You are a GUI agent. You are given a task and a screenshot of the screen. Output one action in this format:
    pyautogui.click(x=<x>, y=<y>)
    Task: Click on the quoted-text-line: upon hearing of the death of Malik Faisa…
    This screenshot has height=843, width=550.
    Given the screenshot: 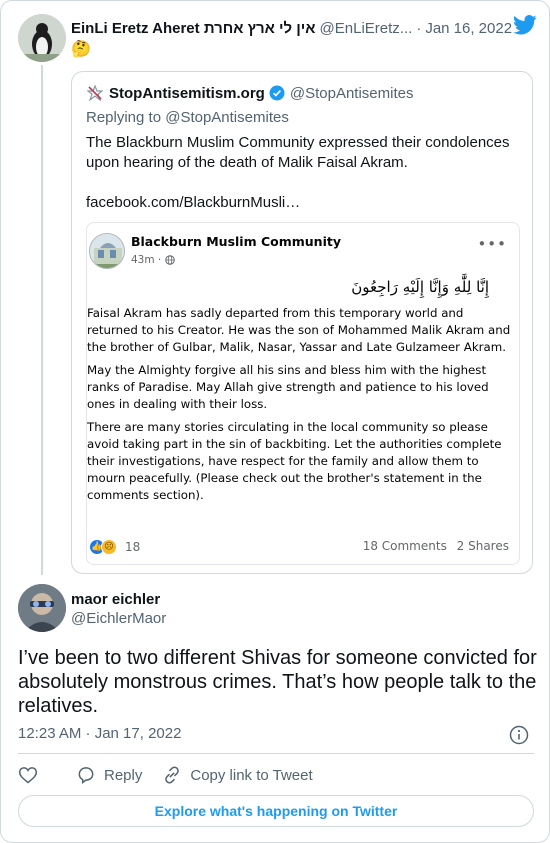 What is the action you would take?
    pyautogui.click(x=247, y=162)
    